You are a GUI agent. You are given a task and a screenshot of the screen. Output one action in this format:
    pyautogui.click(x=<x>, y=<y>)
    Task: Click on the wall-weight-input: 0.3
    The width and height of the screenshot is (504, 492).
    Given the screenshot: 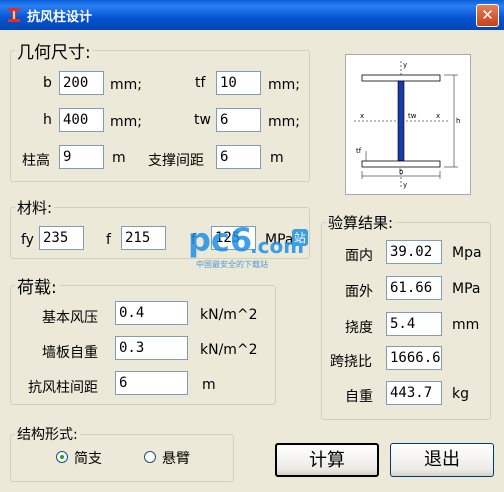 What is the action you would take?
    pyautogui.click(x=151, y=348)
    